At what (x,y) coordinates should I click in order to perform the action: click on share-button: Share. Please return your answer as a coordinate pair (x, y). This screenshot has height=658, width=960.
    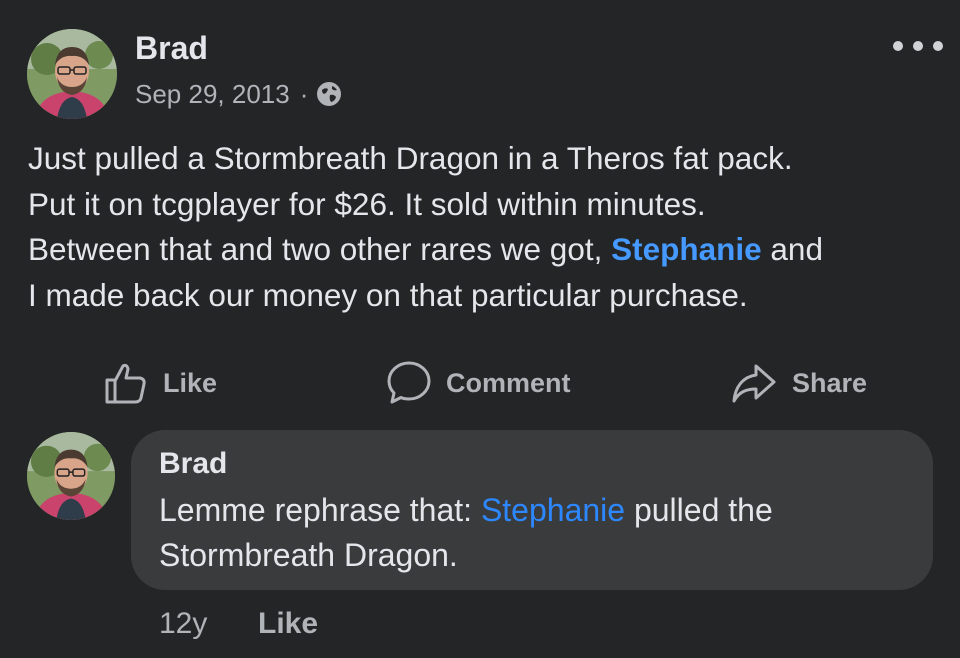
    Looking at the image, I should click on (798, 383).